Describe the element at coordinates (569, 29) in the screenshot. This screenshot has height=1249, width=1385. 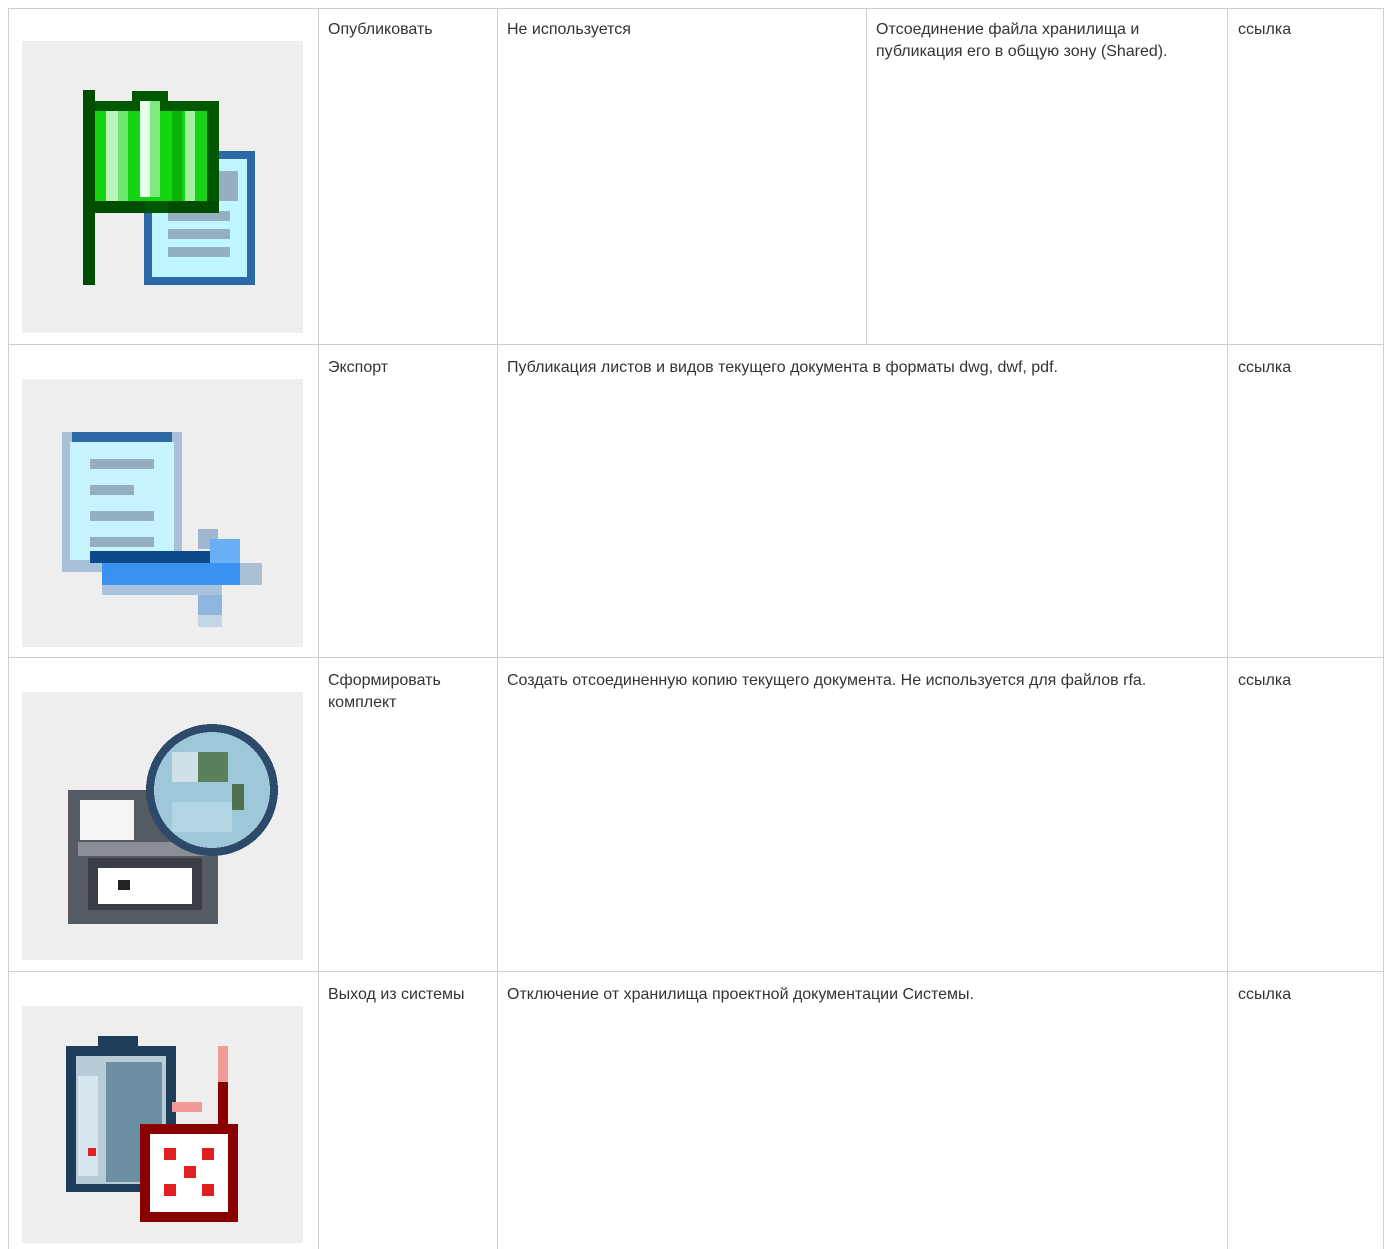
I see `publish-usage-note: Не используется` at that location.